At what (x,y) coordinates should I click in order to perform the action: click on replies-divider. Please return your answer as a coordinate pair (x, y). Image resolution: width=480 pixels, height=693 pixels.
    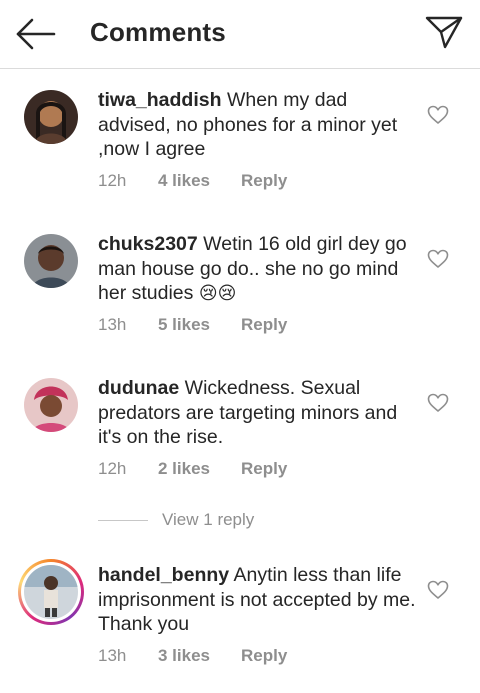
    Looking at the image, I should click on (123, 520).